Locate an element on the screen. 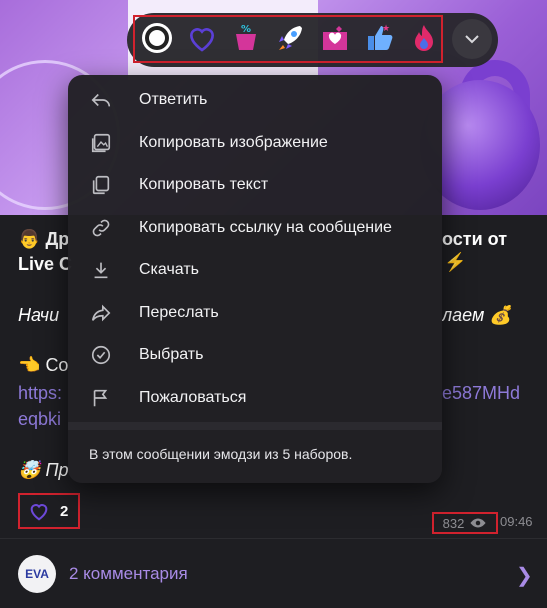  post-time: 09:46 is located at coordinates (516, 521).